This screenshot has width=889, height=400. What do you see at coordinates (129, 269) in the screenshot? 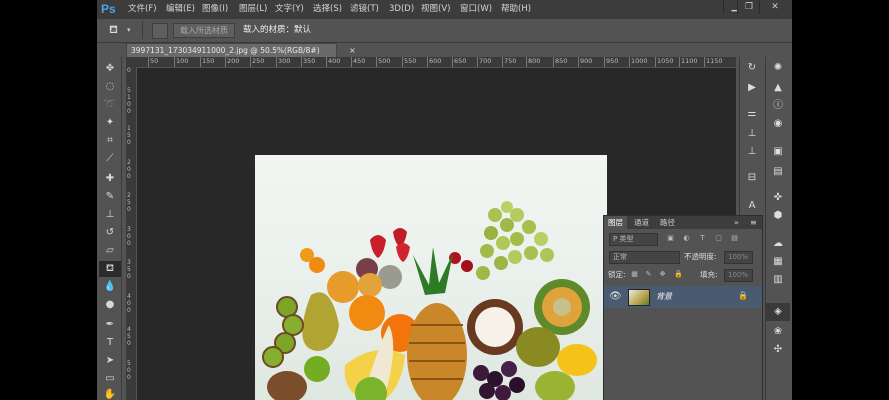
I see `ruler-label: 5` at bounding box center [129, 269].